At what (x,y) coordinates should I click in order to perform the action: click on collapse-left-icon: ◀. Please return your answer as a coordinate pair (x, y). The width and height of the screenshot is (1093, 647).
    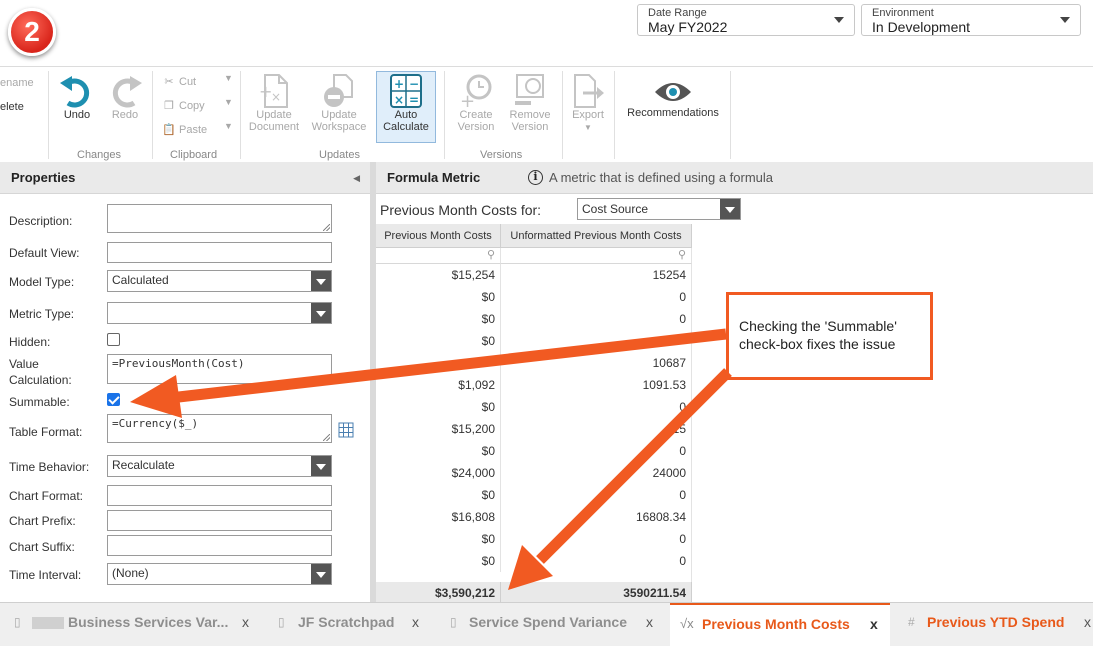
    Looking at the image, I should click on (356, 178).